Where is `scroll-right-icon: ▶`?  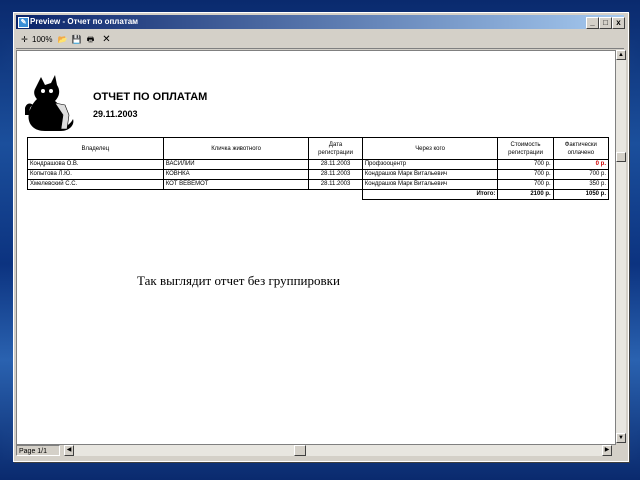 scroll-right-icon: ▶ is located at coordinates (607, 450).